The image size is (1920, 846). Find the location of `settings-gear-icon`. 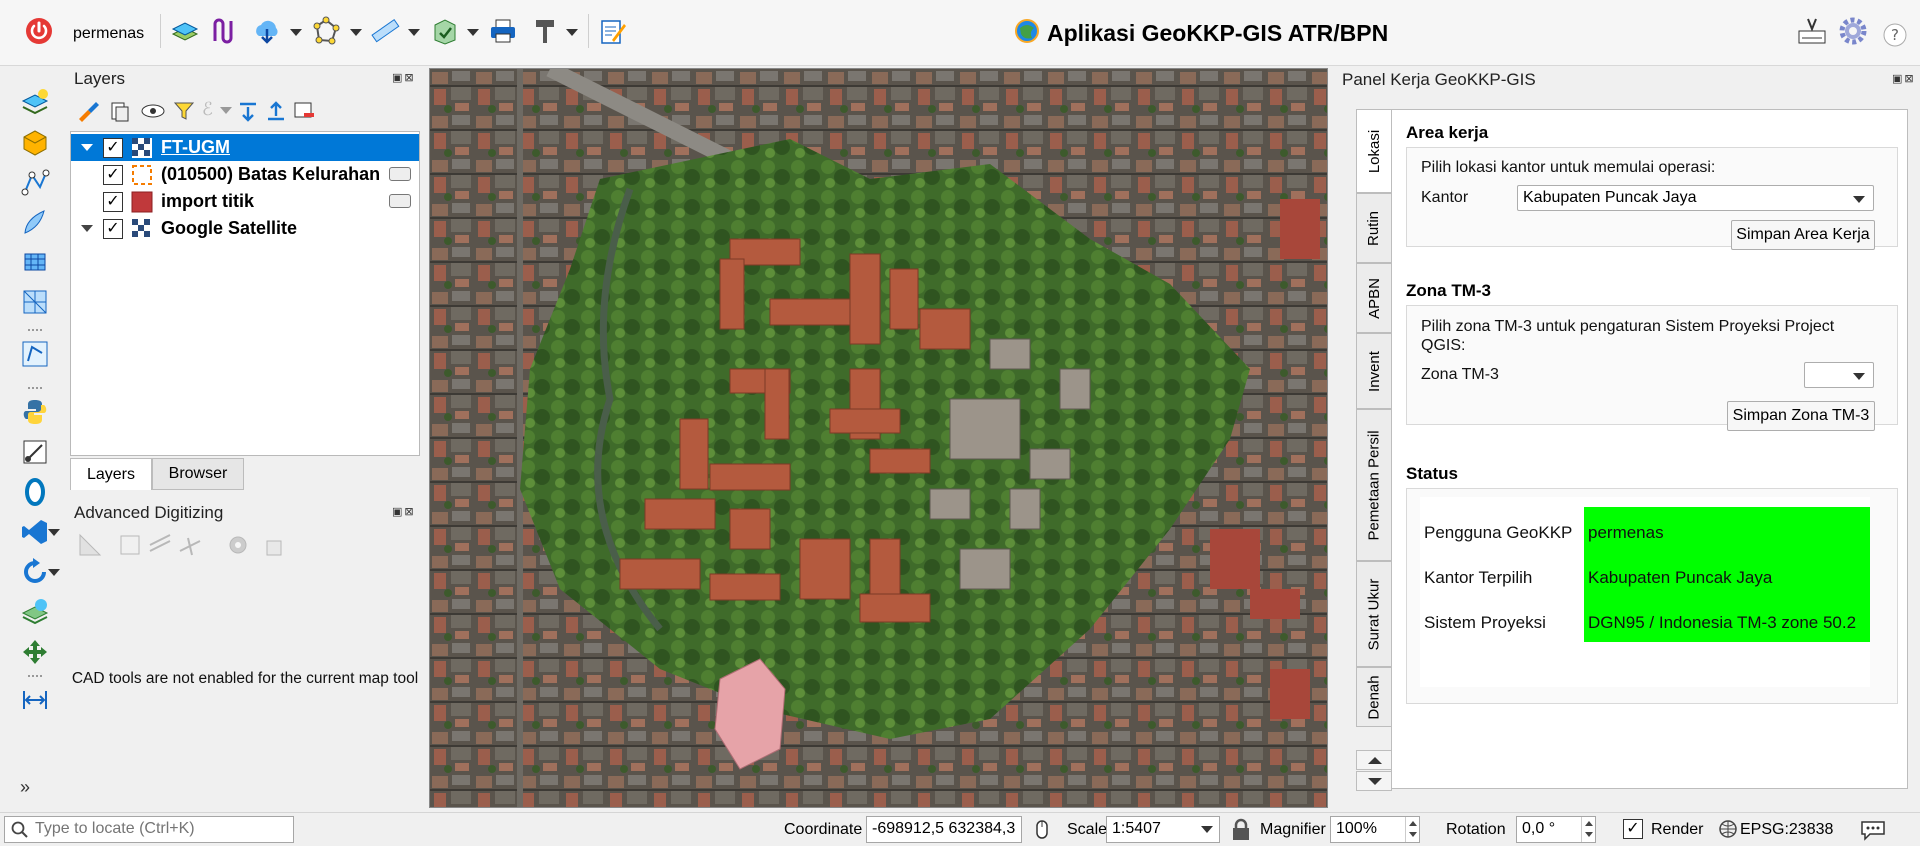

settings-gear-icon is located at coordinates (1853, 31).